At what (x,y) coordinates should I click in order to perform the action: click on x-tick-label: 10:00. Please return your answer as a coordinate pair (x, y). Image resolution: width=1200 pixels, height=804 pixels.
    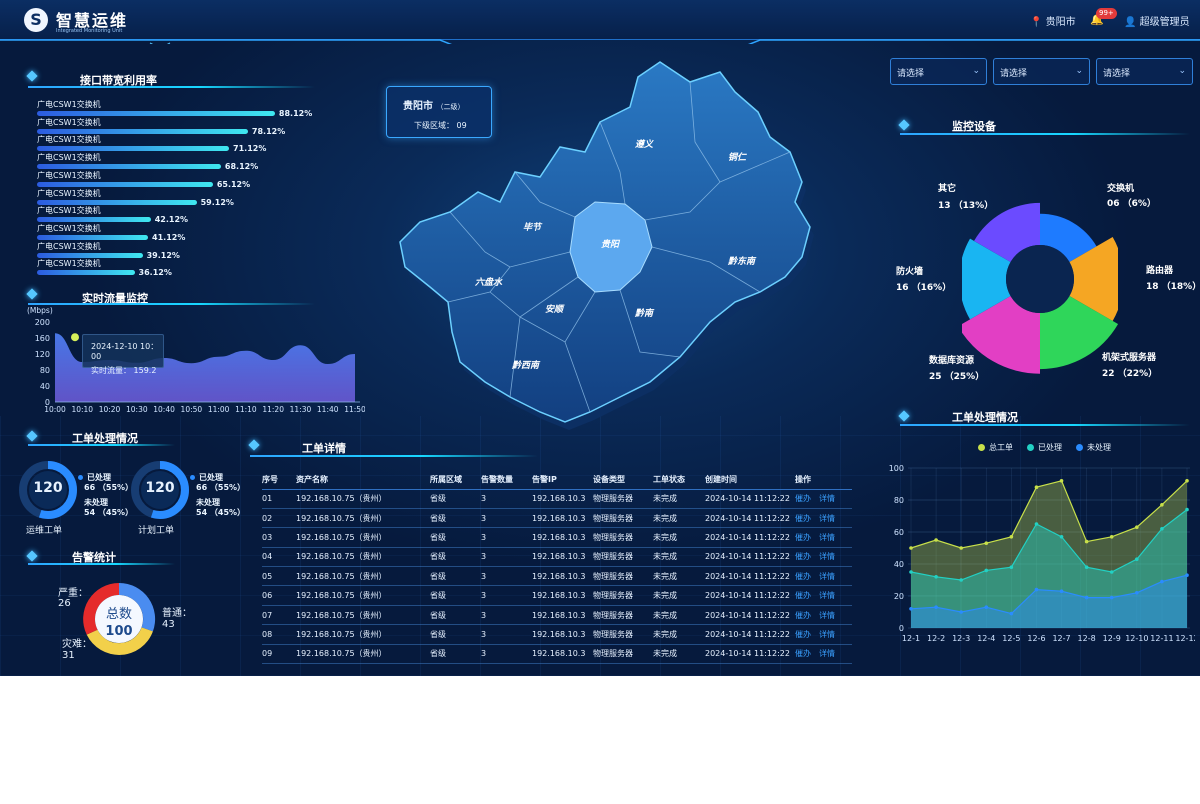
    Looking at the image, I should click on (55, 409).